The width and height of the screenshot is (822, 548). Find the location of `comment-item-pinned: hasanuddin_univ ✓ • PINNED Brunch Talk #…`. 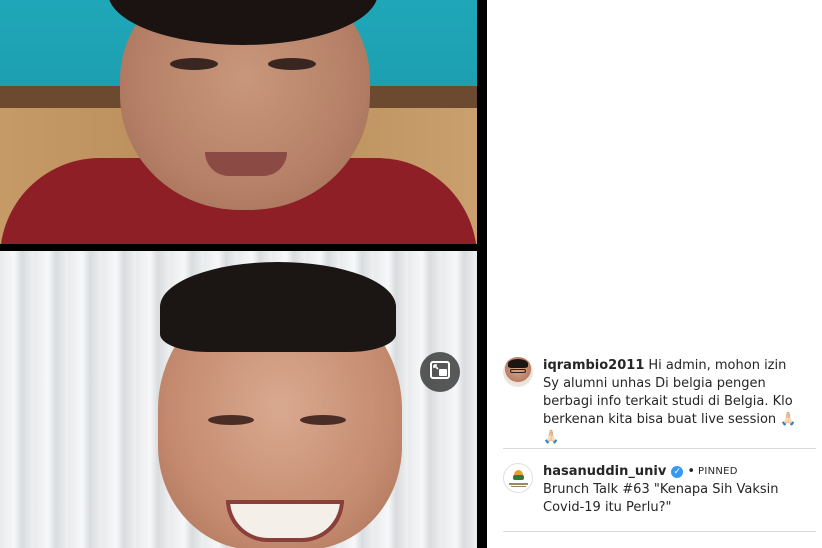

comment-item-pinned: hasanuddin_univ ✓ • PINNED Brunch Talk #… is located at coordinates (654, 490).